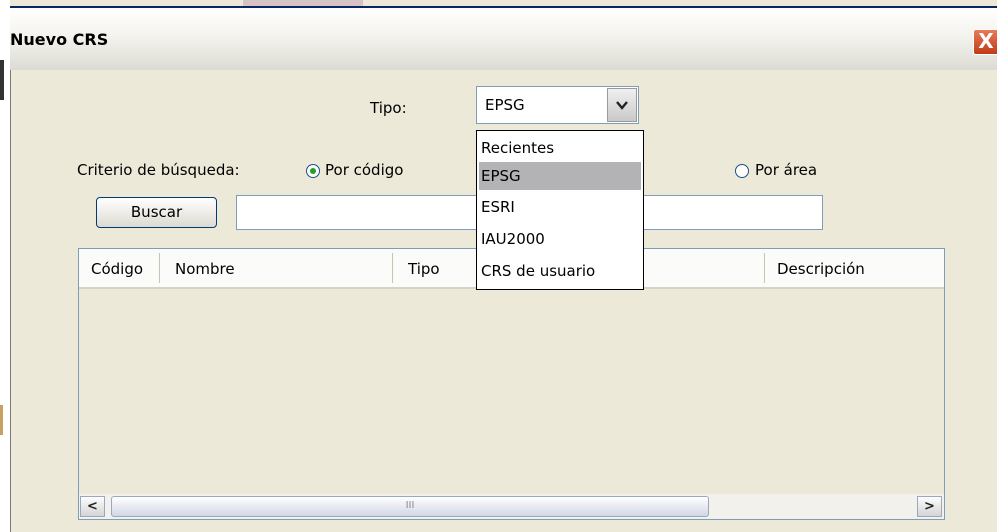  What do you see at coordinates (364, 170) in the screenshot?
I see `radio-por-codigo-label: Por código` at bounding box center [364, 170].